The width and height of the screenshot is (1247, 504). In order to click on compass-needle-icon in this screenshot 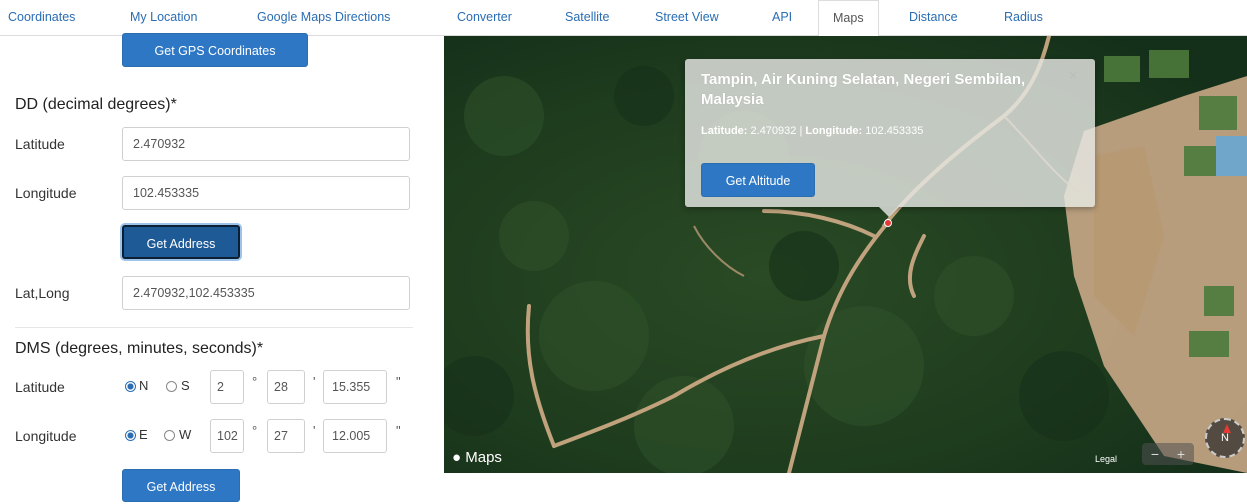, I will do `click(1227, 428)`.